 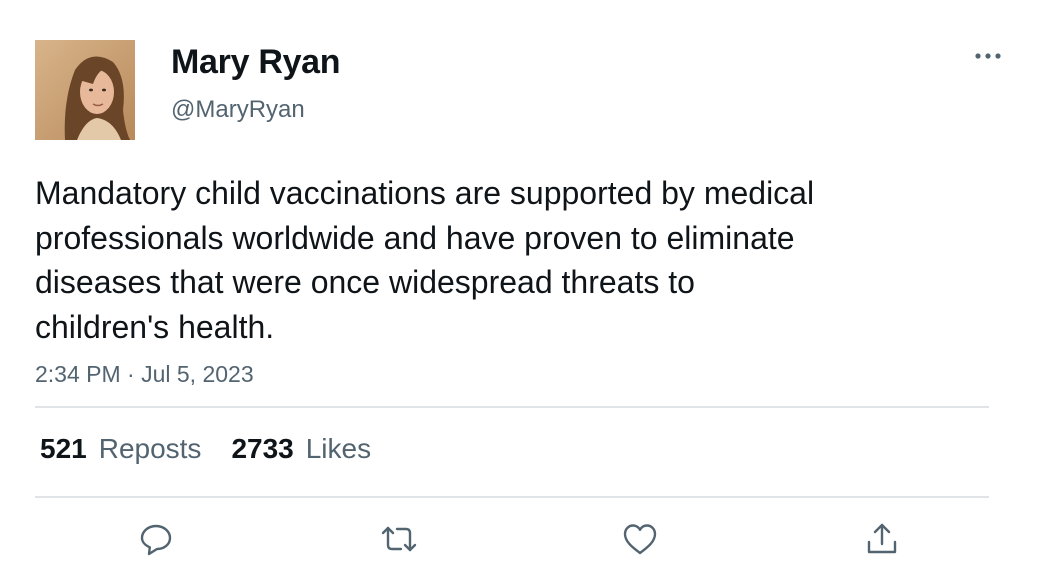 I want to click on reposts-stat: 521 Reposts, so click(x=120, y=449).